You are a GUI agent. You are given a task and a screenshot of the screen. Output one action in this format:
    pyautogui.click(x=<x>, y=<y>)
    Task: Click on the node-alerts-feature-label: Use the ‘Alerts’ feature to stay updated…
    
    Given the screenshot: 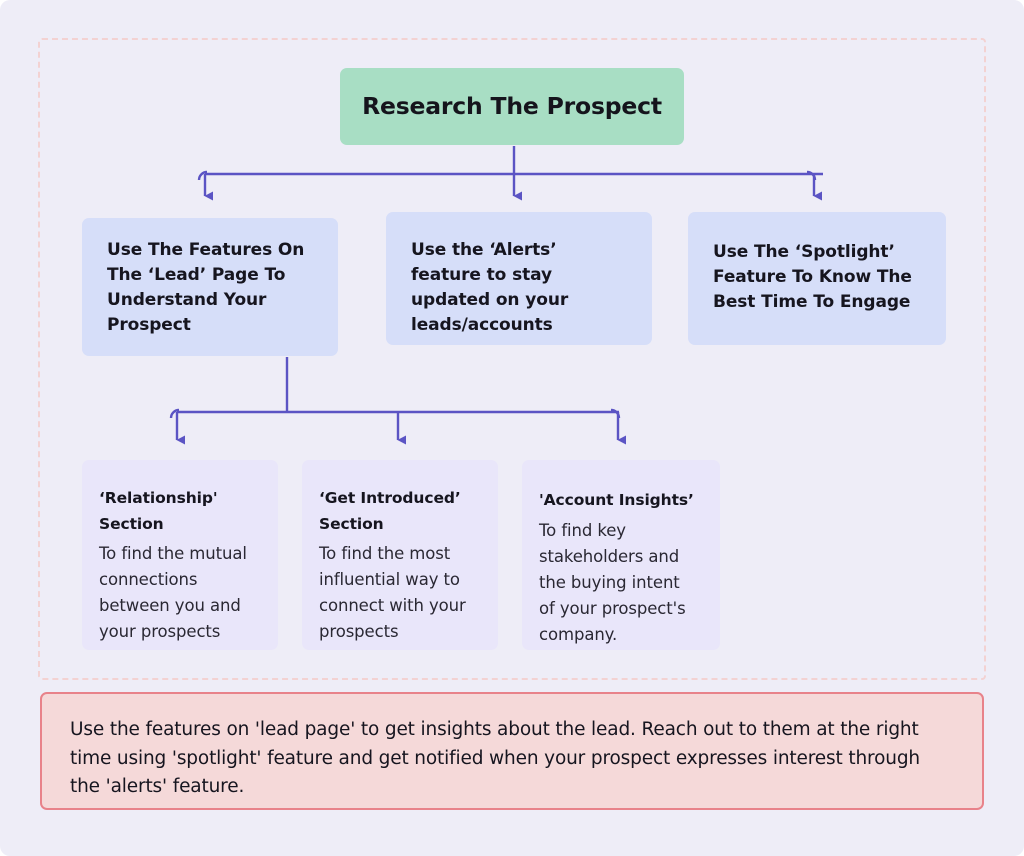 What is the action you would take?
    pyautogui.click(x=490, y=287)
    